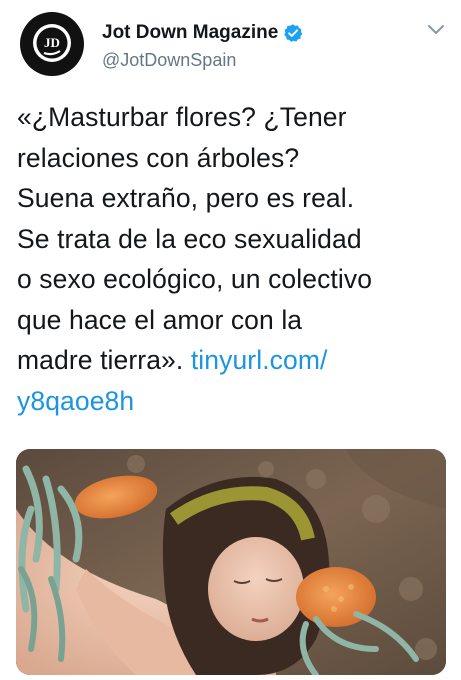  What do you see at coordinates (262, 45) in the screenshot?
I see `author-names: Jot Down Magazine @JotDownSpain` at bounding box center [262, 45].